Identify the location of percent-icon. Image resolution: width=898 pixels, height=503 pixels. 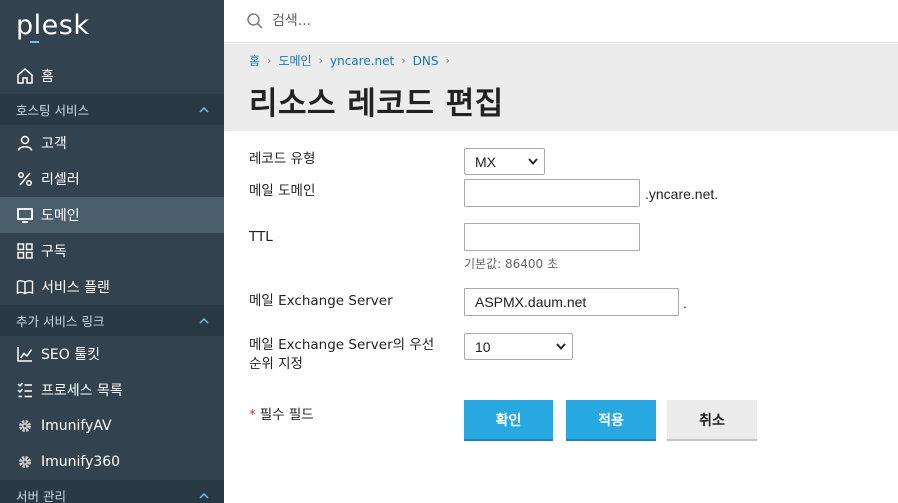
(25, 179).